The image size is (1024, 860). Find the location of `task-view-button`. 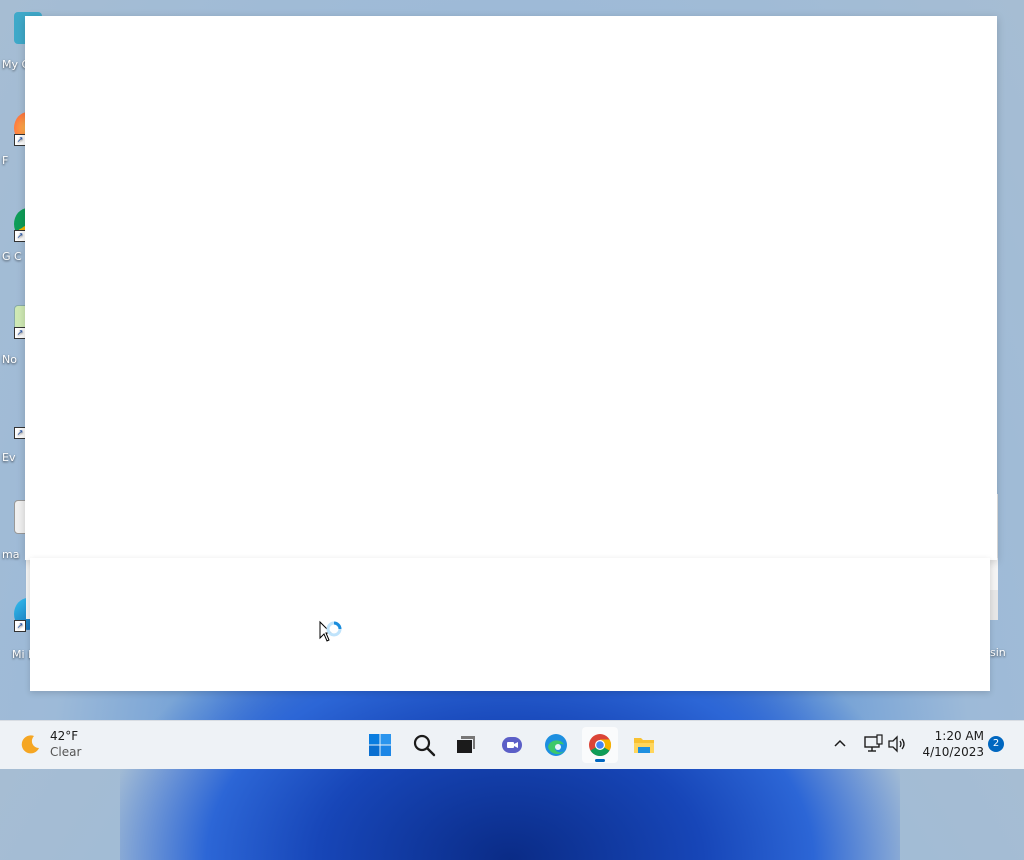

task-view-button is located at coordinates (466, 745).